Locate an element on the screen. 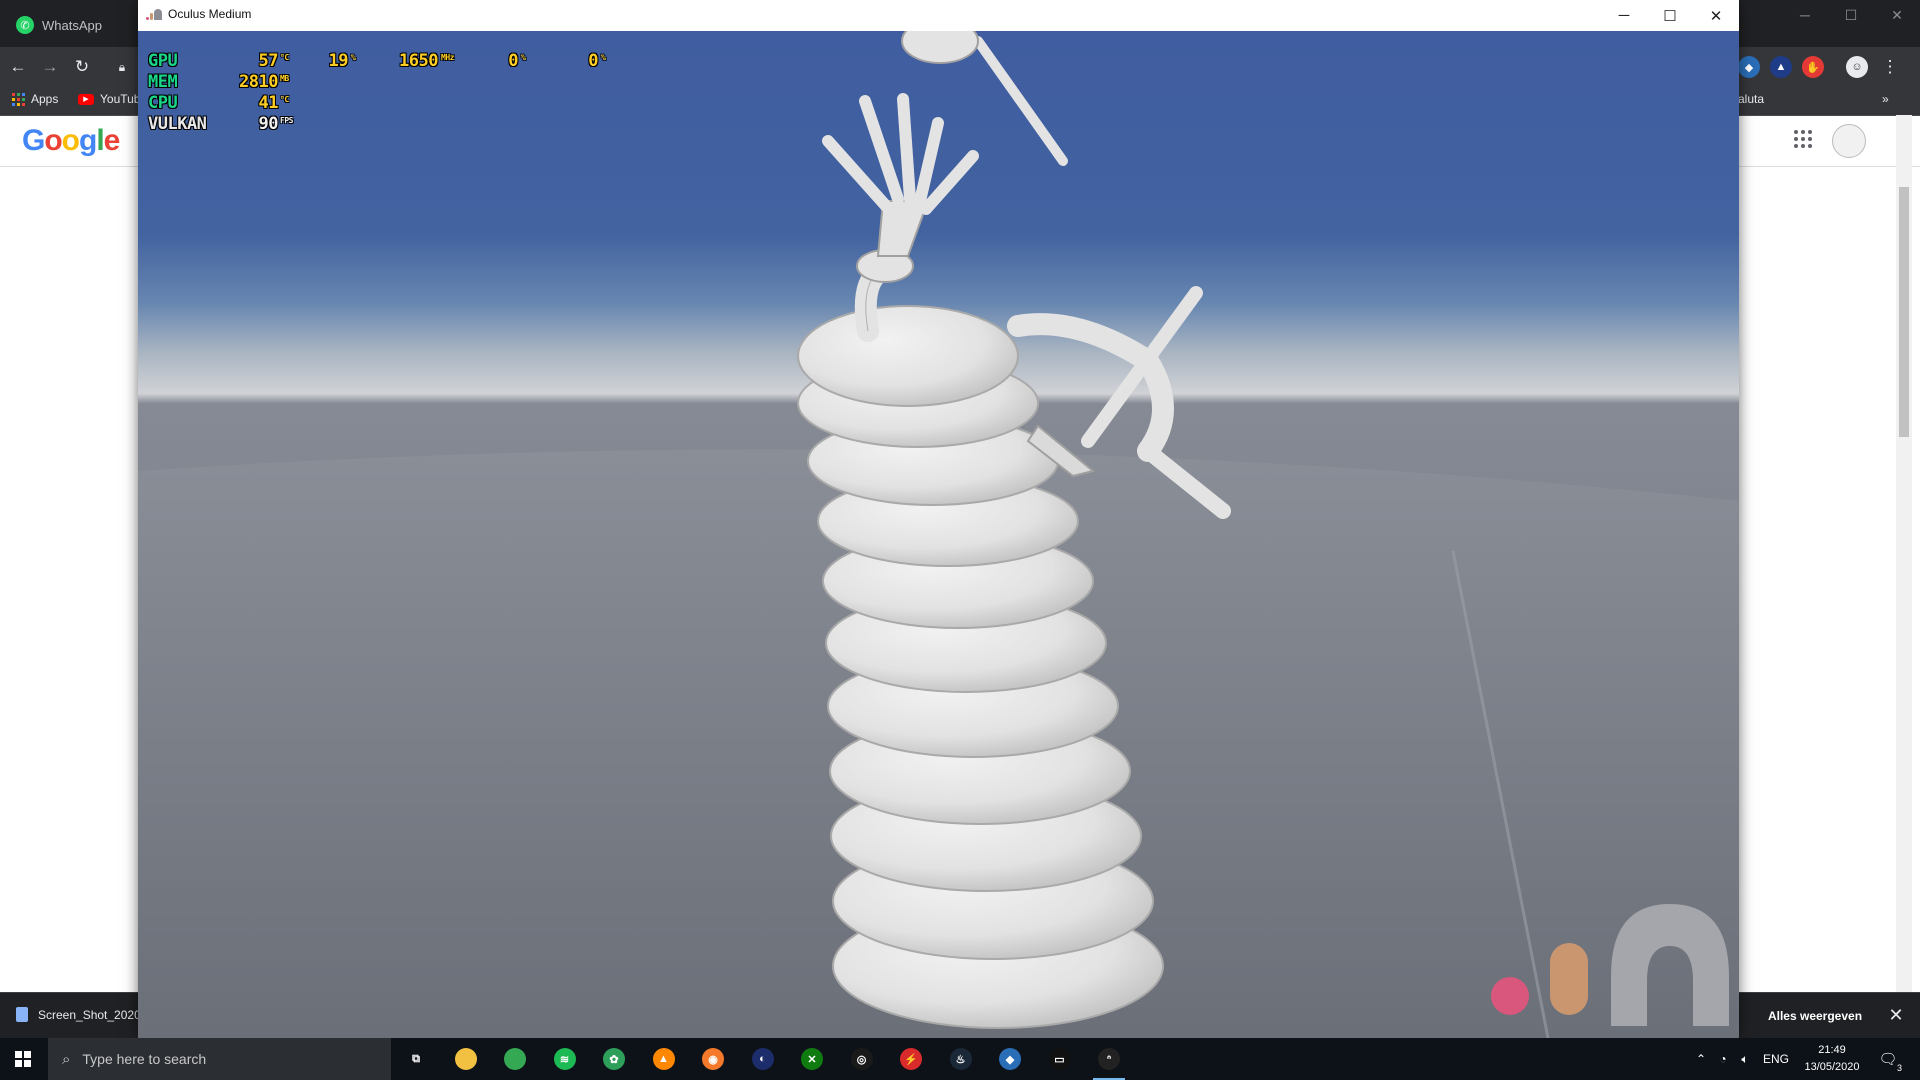  taskbar-app-vlc: ▲ is located at coordinates (664, 1059).